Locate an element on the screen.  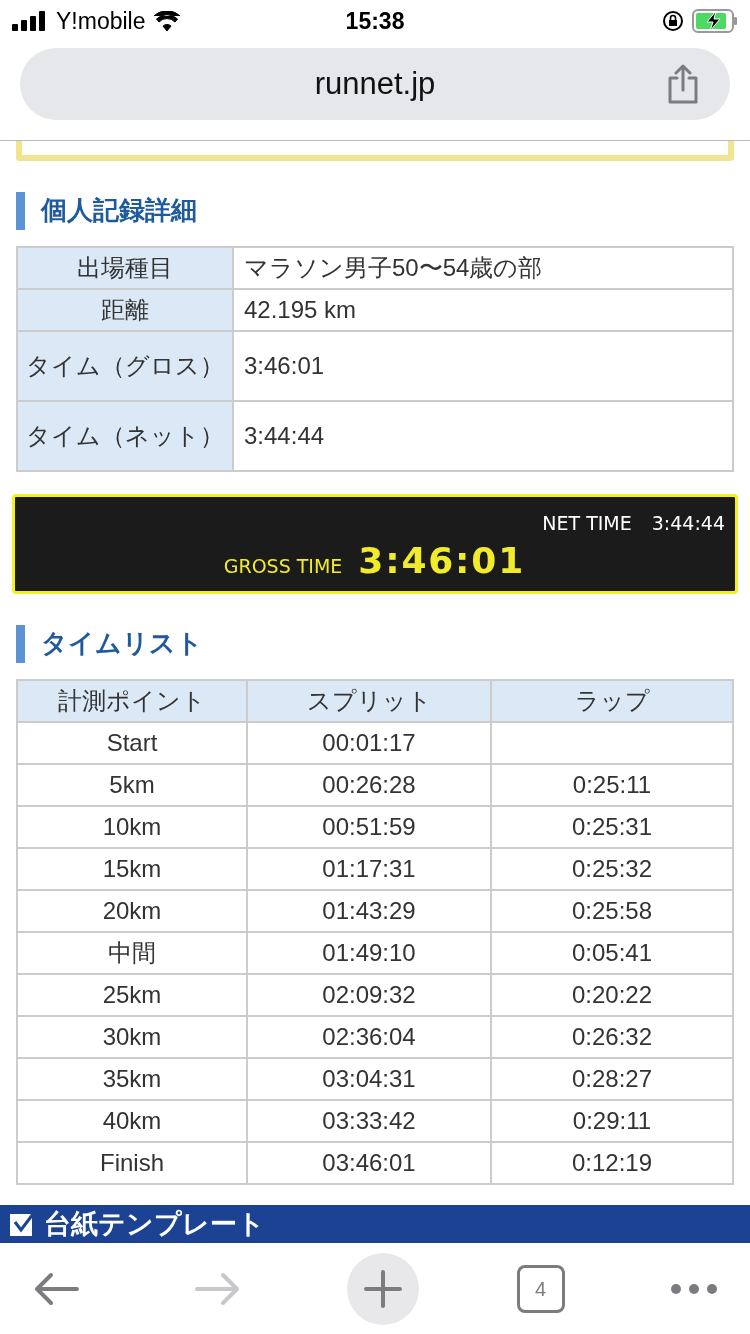
plus-icon is located at coordinates (383, 1288).